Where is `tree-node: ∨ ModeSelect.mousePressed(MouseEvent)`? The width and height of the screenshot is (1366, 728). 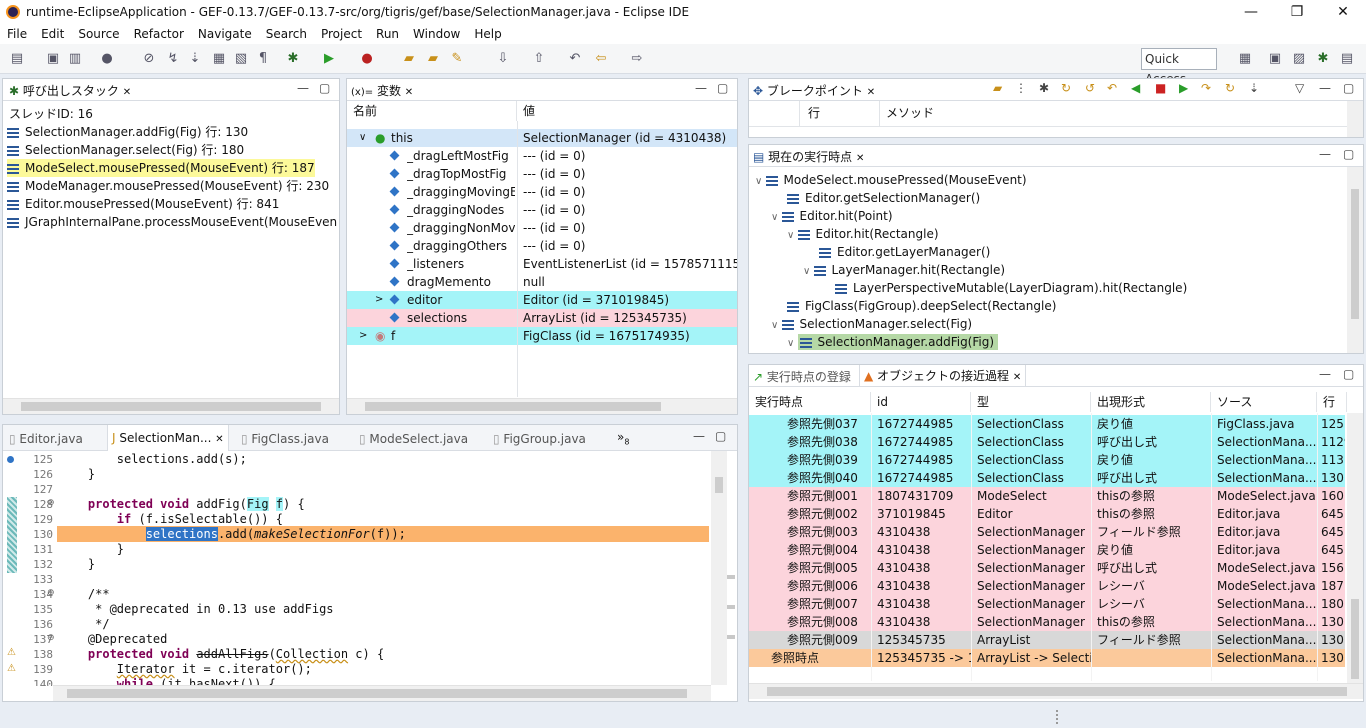 tree-node: ∨ ModeSelect.mousePressed(MouseEvent) is located at coordinates (891, 180).